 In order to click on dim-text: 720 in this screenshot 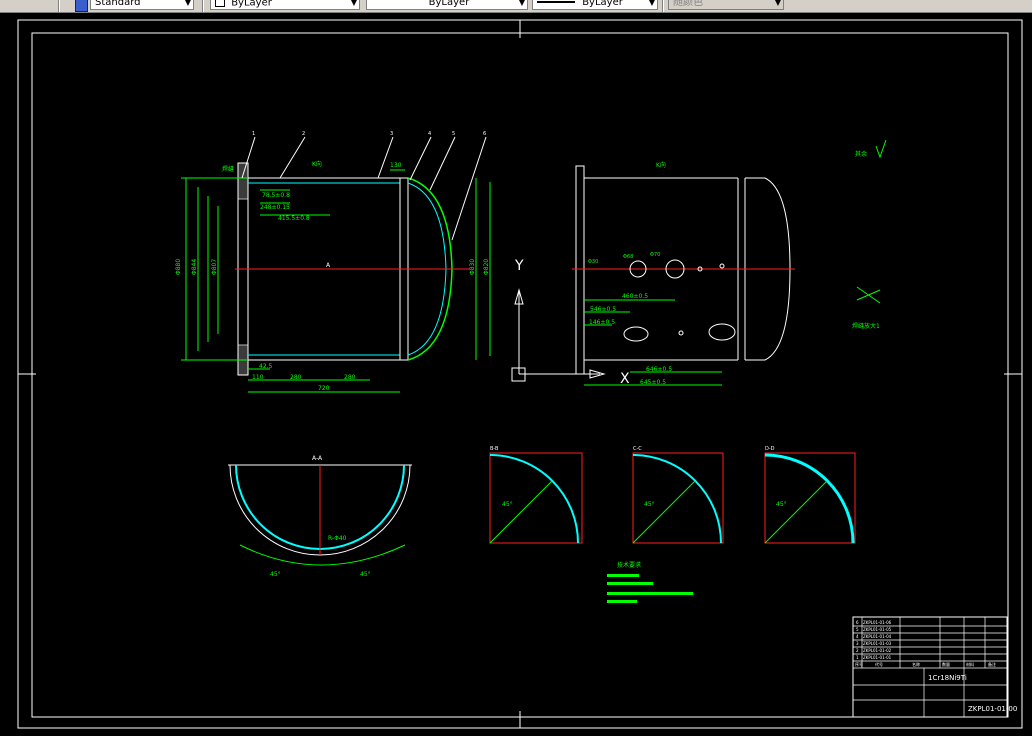, I will do `click(324, 388)`.